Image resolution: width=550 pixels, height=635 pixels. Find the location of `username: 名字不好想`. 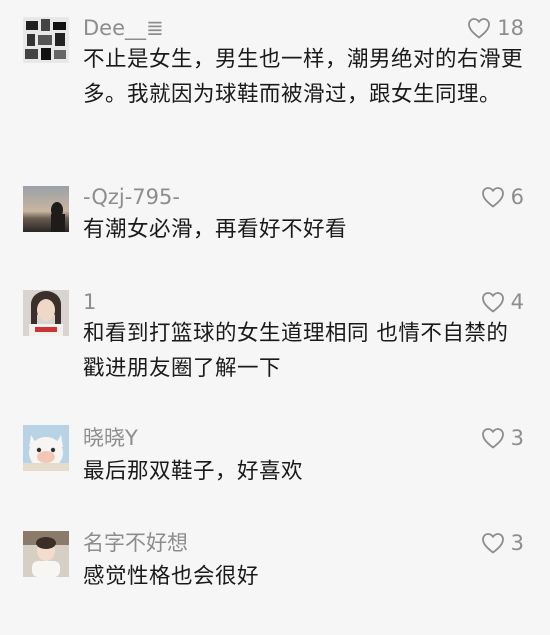

username: 名字不好想 is located at coordinates (135, 543).